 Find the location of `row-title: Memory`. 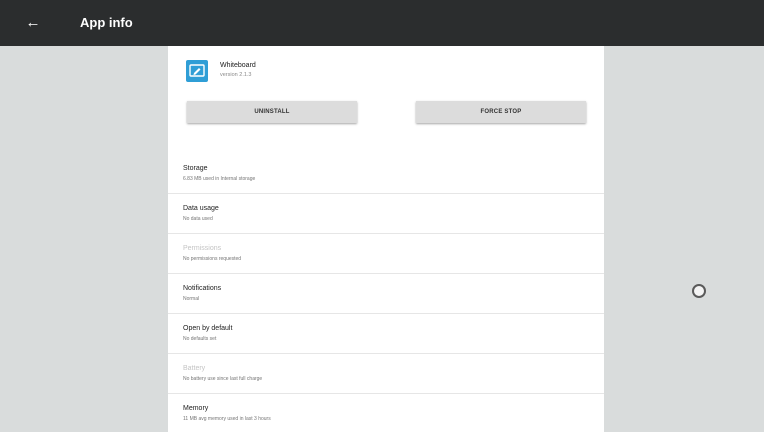

row-title: Memory is located at coordinates (196, 408).